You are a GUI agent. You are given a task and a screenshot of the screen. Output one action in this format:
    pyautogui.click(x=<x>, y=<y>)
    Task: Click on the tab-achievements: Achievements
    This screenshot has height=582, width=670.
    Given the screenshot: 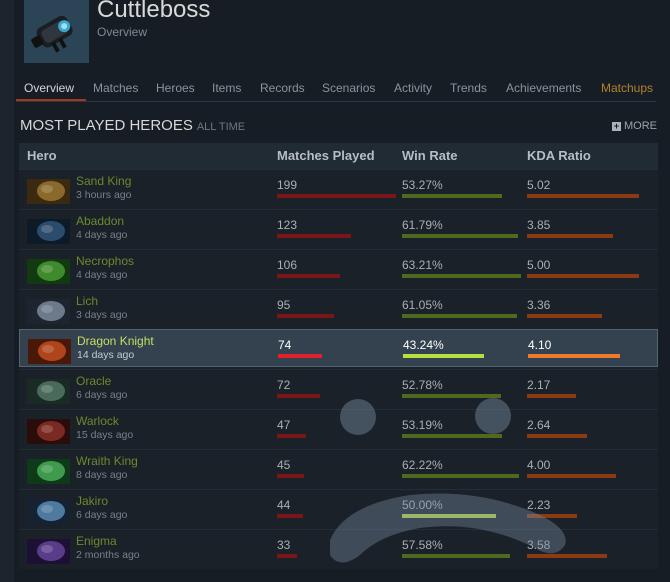 What is the action you would take?
    pyautogui.click(x=543, y=88)
    